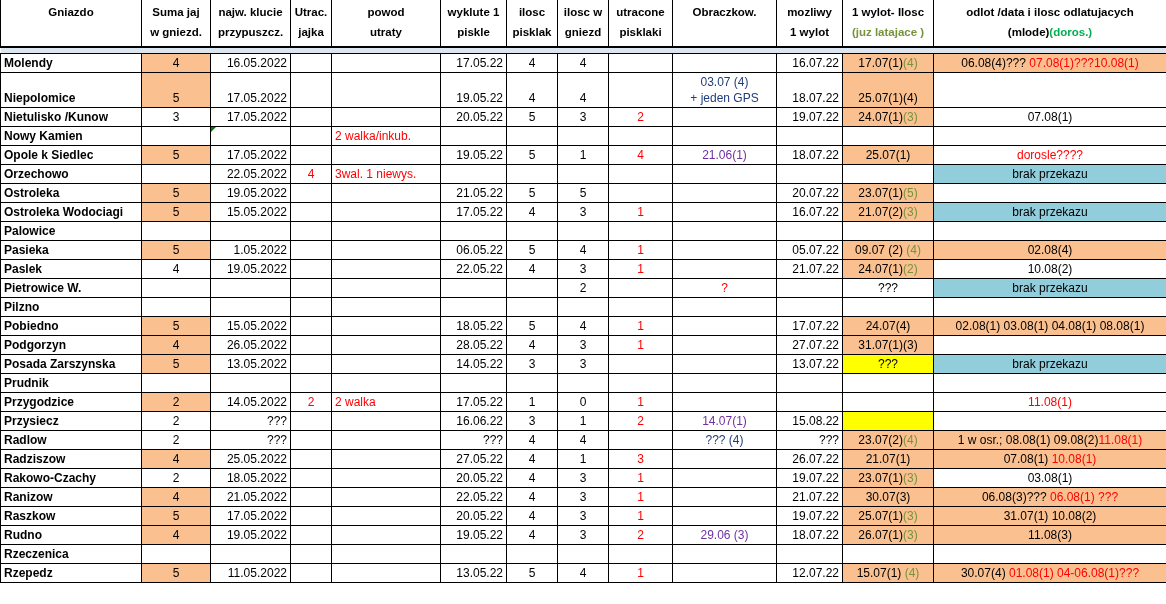 Image resolution: width=1166 pixels, height=604 pixels. I want to click on column-header: pisklak, so click(532, 32).